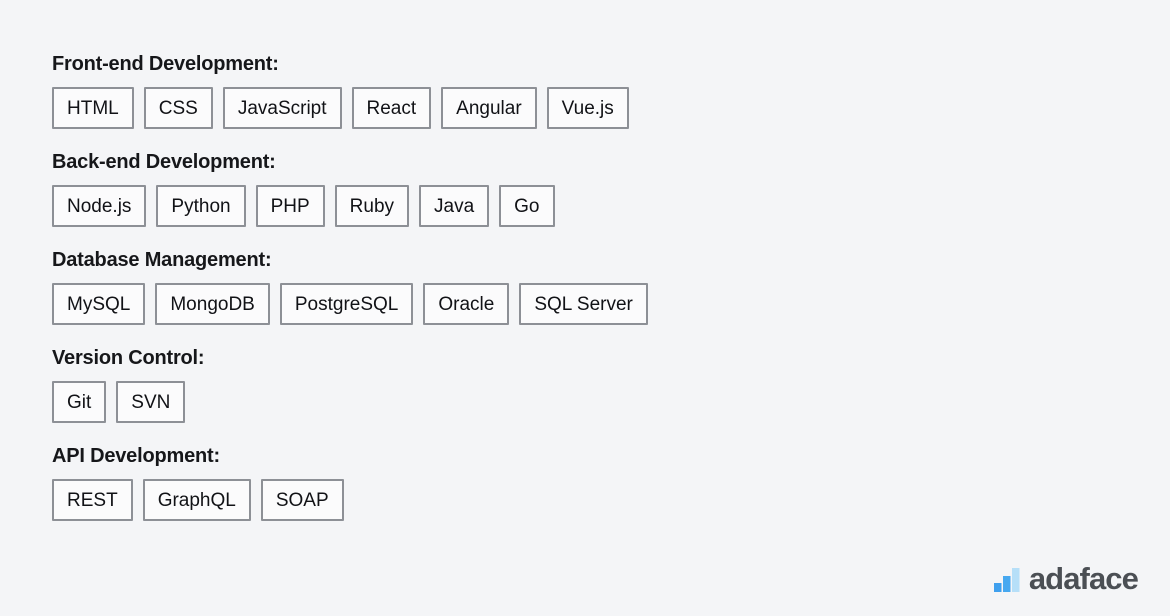  What do you see at coordinates (282, 108) in the screenshot?
I see `skill-chip: JavaScript` at bounding box center [282, 108].